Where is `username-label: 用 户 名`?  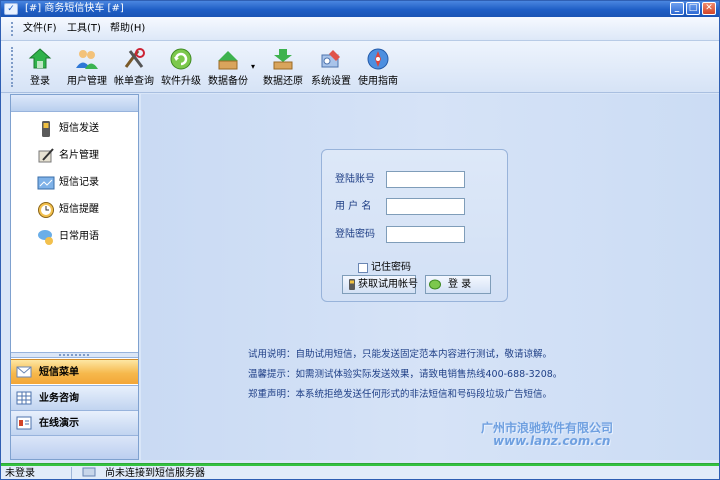 username-label: 用 户 名 is located at coordinates (353, 206).